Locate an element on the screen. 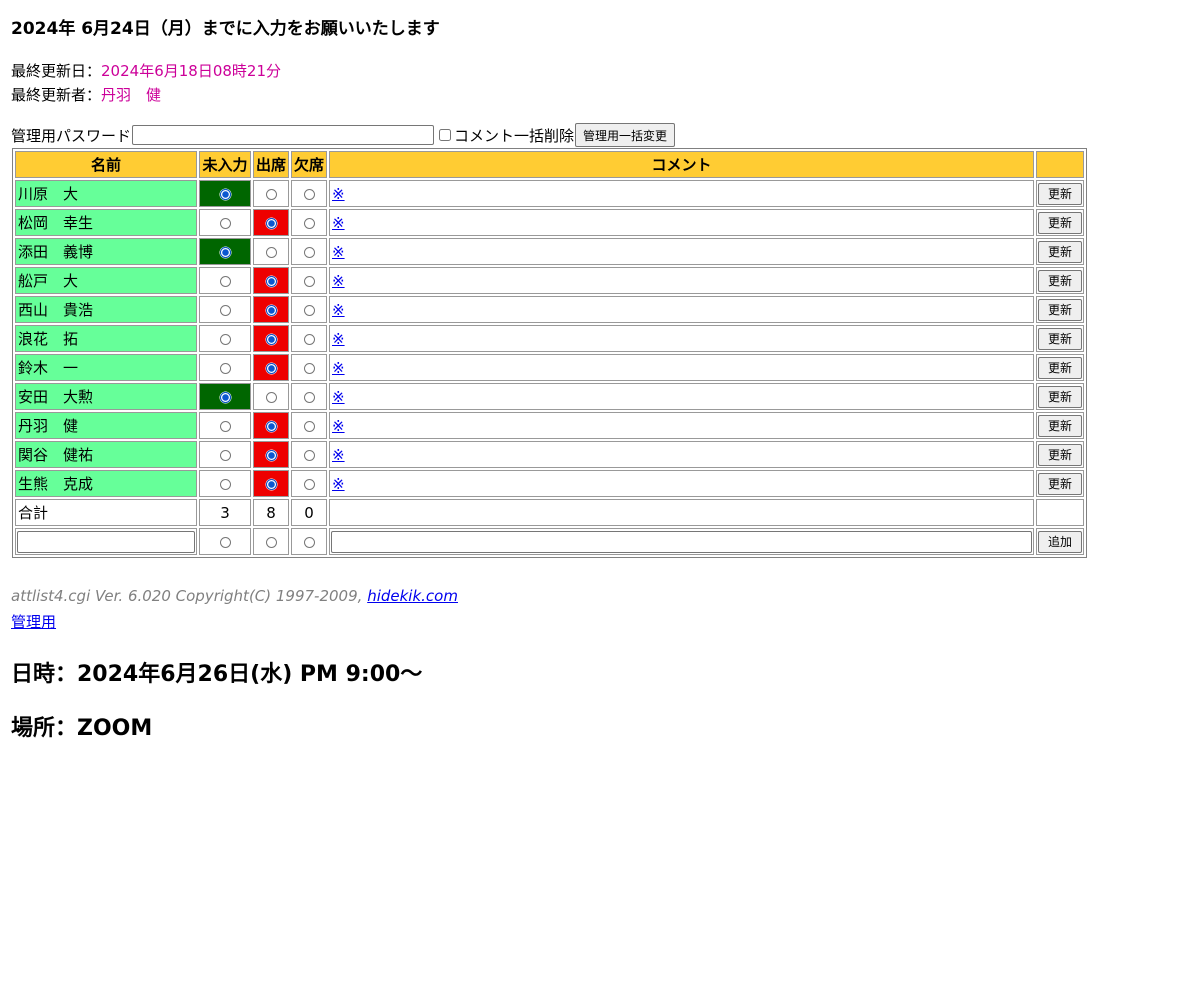 The width and height of the screenshot is (1200, 1000). member-name: 浪花 拓 is located at coordinates (106, 338).